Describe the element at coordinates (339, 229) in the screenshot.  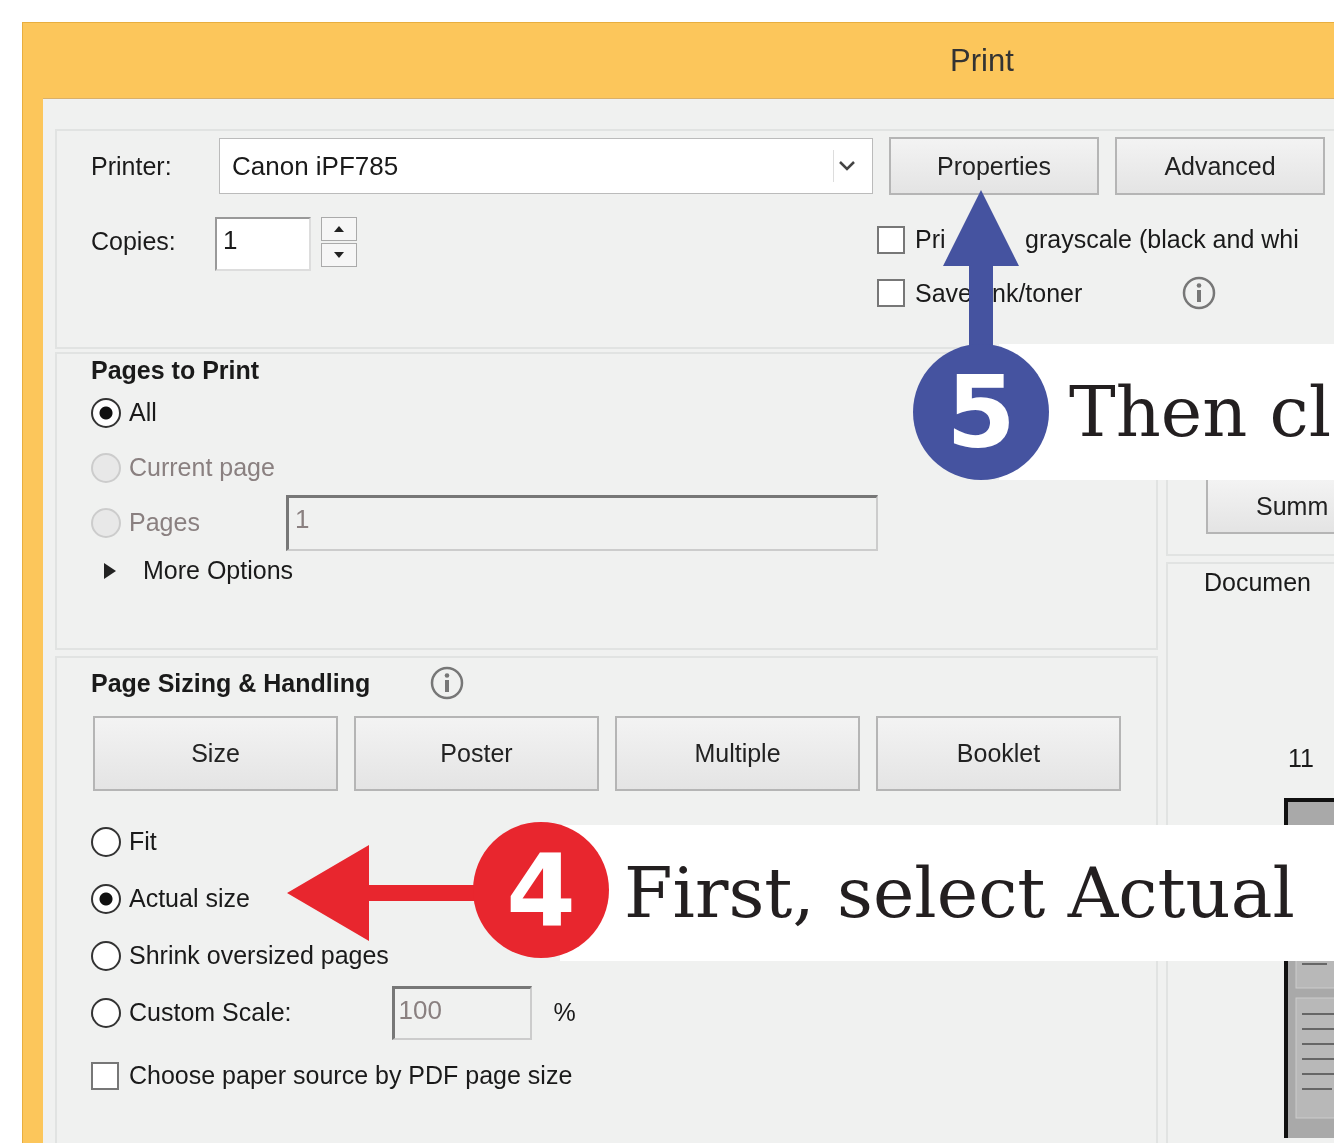
I see `spin-up-icon` at that location.